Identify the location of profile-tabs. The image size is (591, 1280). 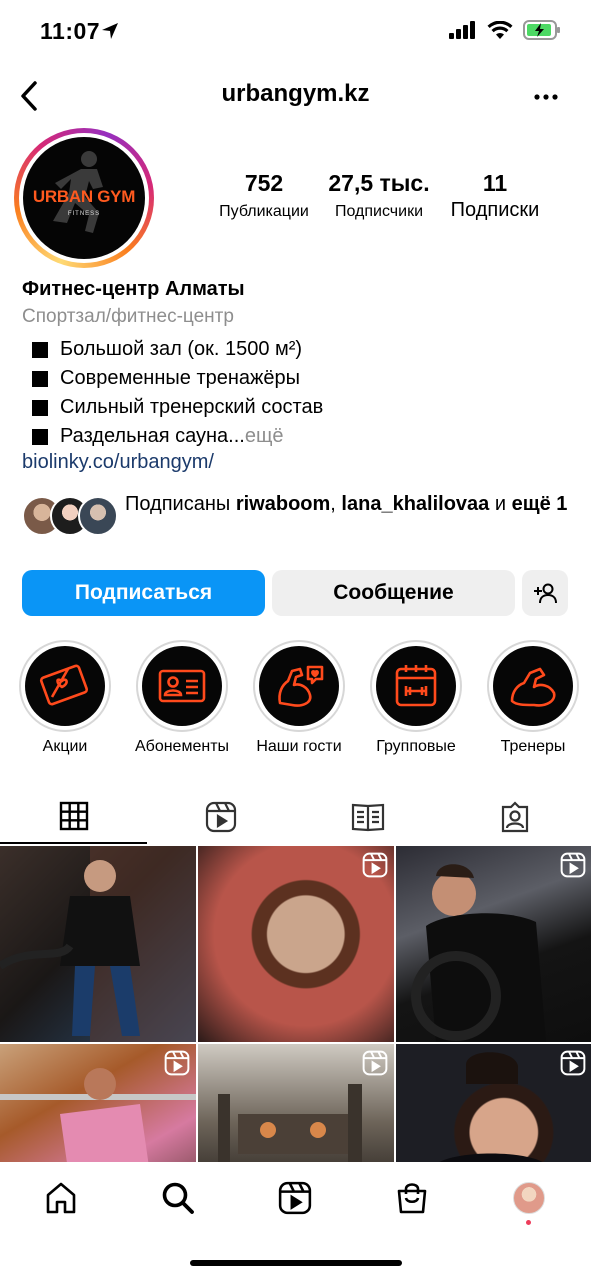
(295, 817).